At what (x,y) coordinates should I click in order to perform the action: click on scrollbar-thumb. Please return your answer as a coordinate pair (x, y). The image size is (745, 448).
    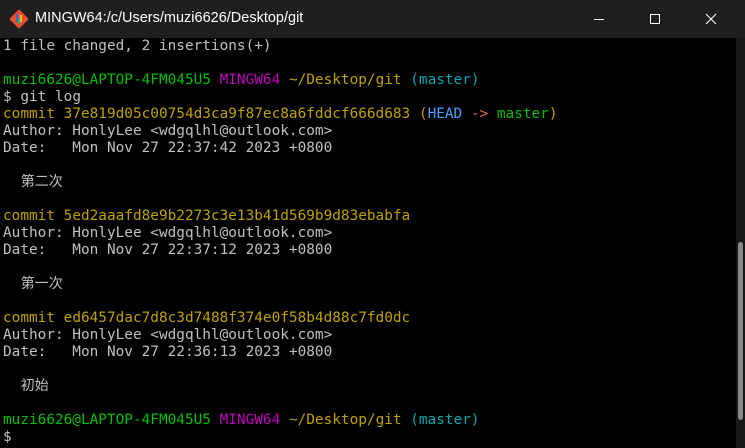
    Looking at the image, I should click on (740, 331).